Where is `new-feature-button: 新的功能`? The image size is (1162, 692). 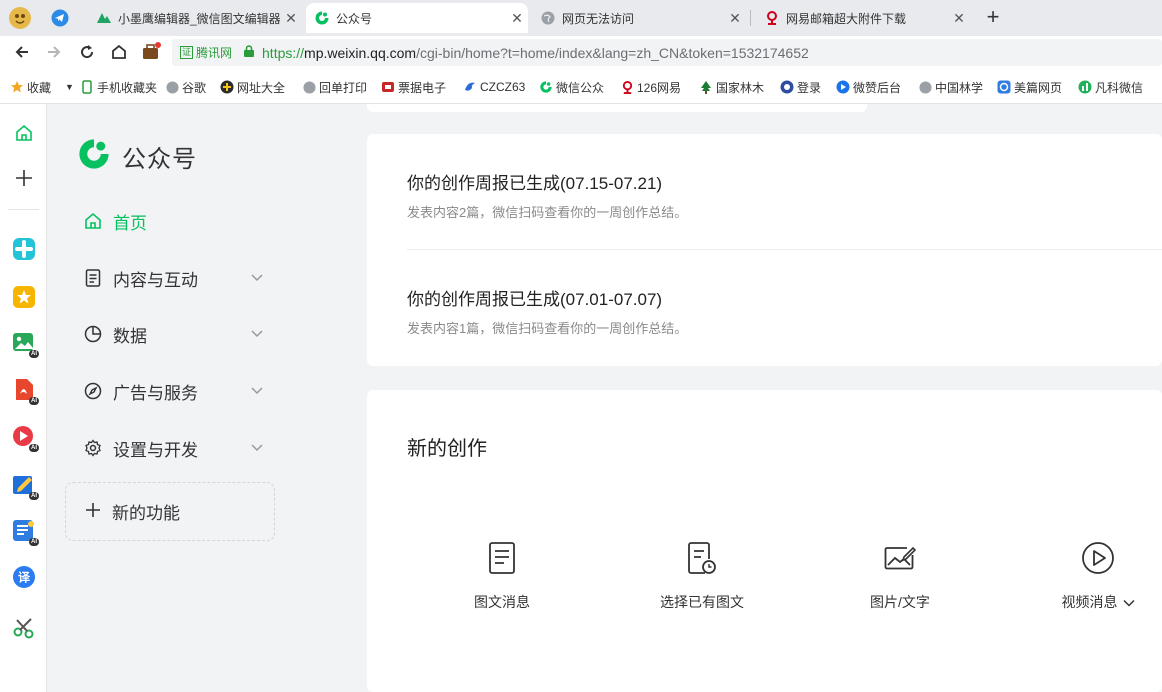
new-feature-button: 新的功能 is located at coordinates (170, 511).